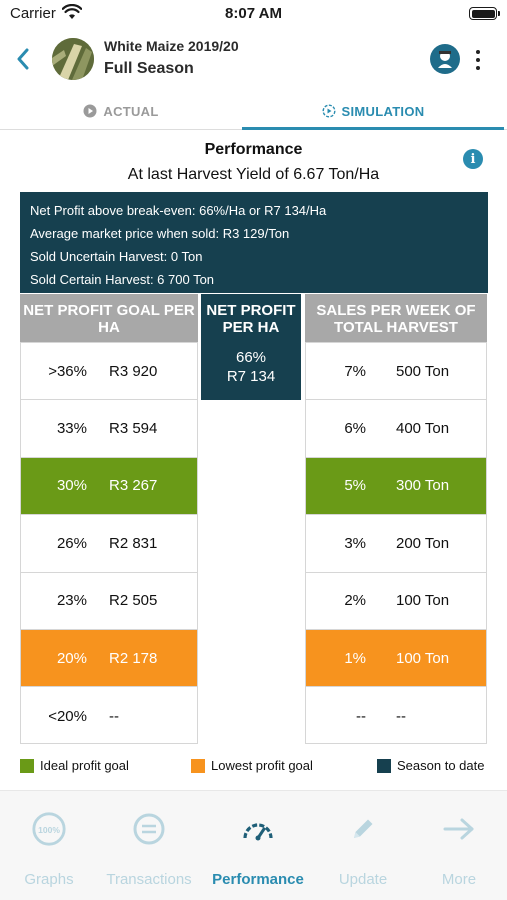 The width and height of the screenshot is (507, 900). I want to click on nav-update: Update, so click(363, 845).